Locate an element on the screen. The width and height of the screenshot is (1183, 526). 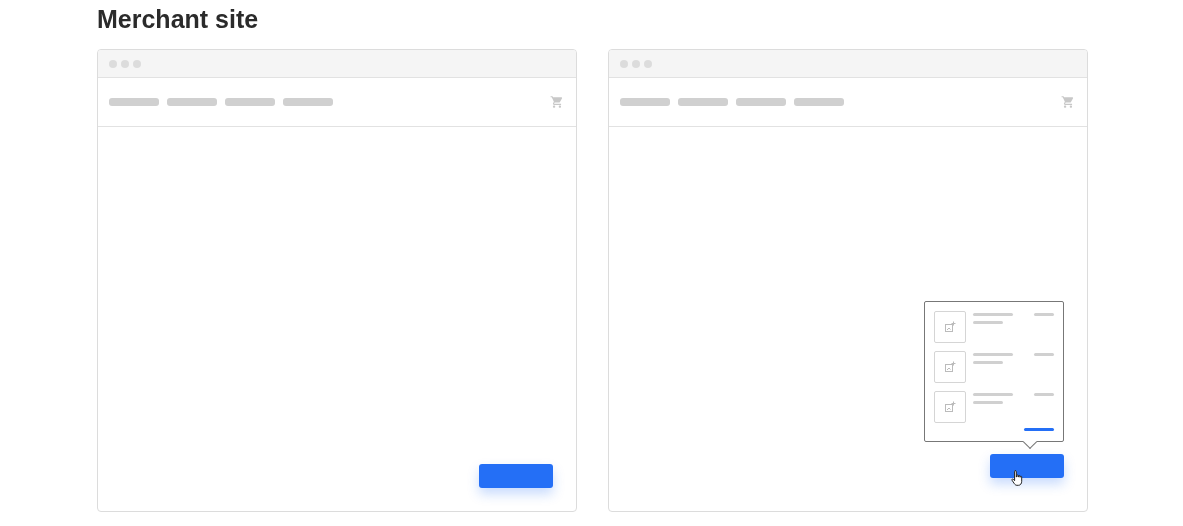
pointer-cursor-icon is located at coordinates (1018, 478).